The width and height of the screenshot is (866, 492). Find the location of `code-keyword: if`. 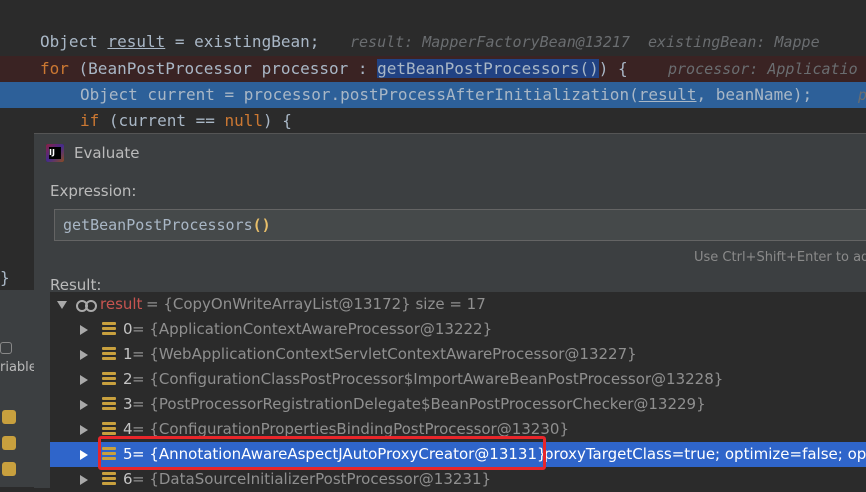

code-keyword: if is located at coordinates (90, 120).